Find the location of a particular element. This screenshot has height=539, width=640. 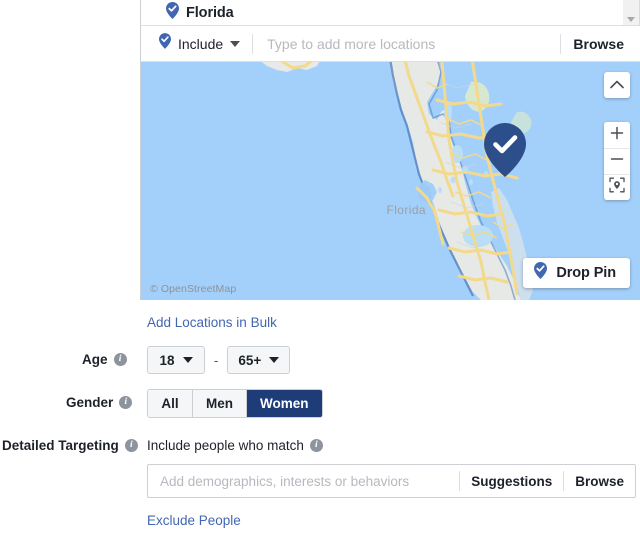

age-range-controls: 18 - 65+ is located at coordinates (219, 360).